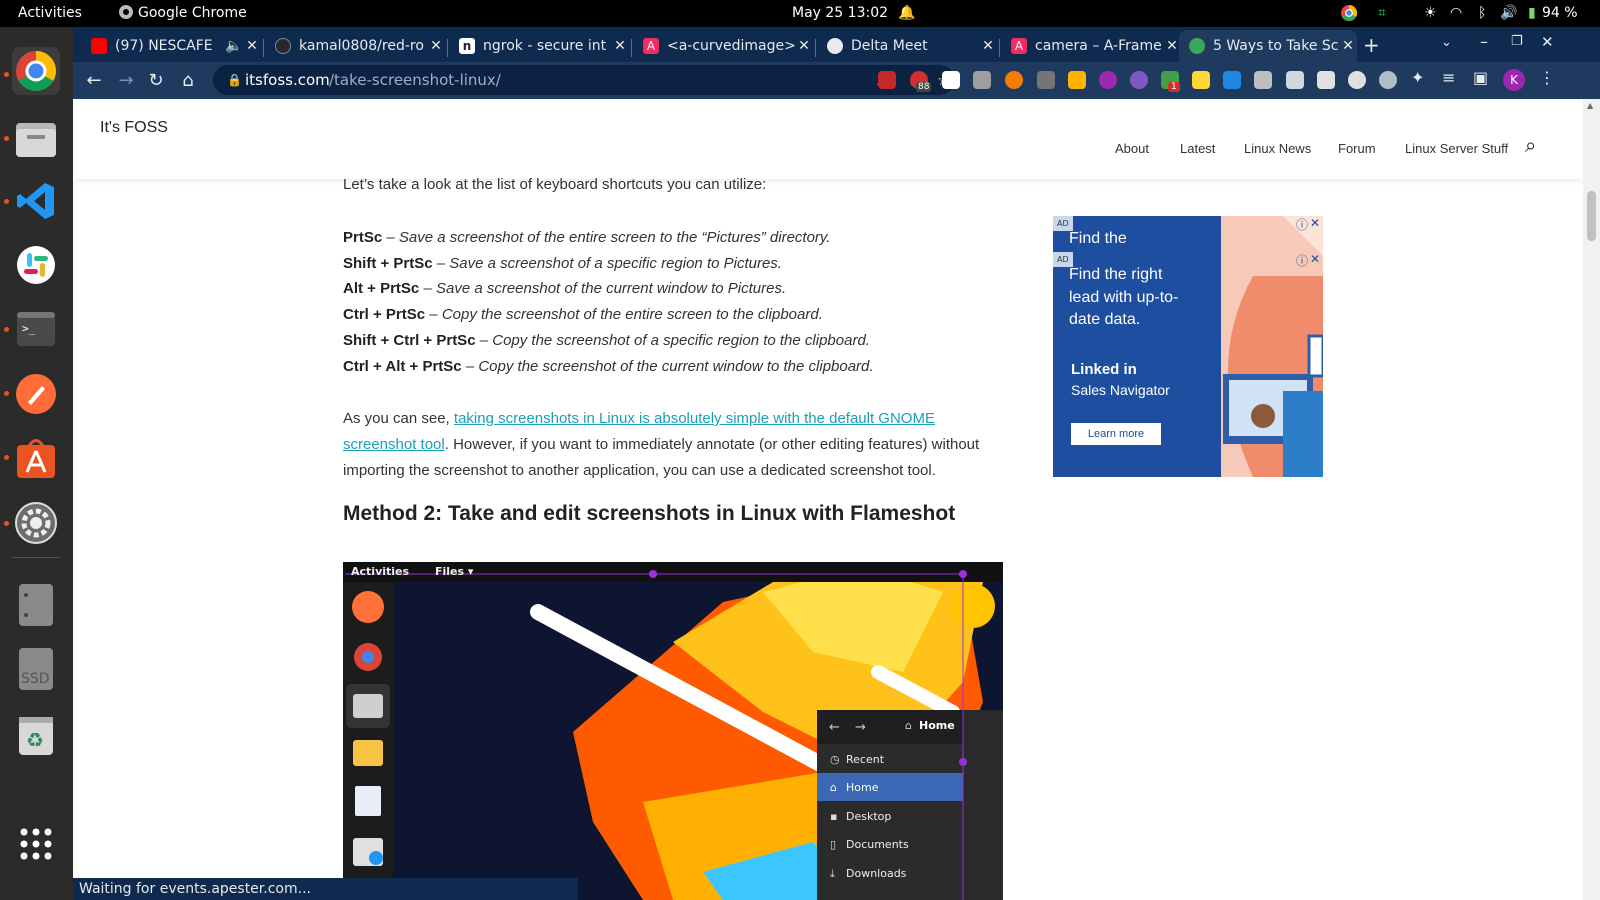 The width and height of the screenshot is (1600, 900). Describe the element at coordinates (1532, 13) in the screenshot. I see `battery-icon: ▮` at that location.